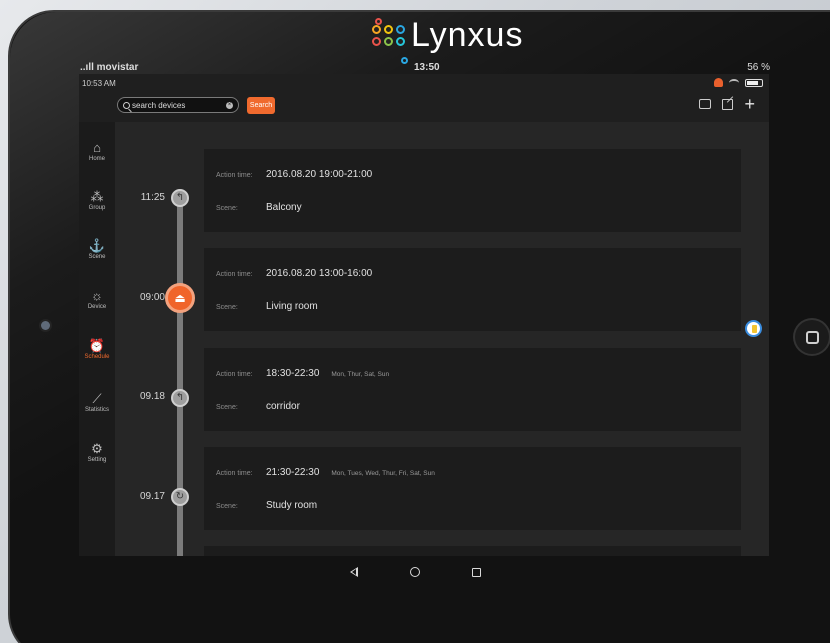 This screenshot has width=830, height=643. Describe the element at coordinates (293, 373) in the screenshot. I see `action-time-value: 18:30-22:30` at that location.